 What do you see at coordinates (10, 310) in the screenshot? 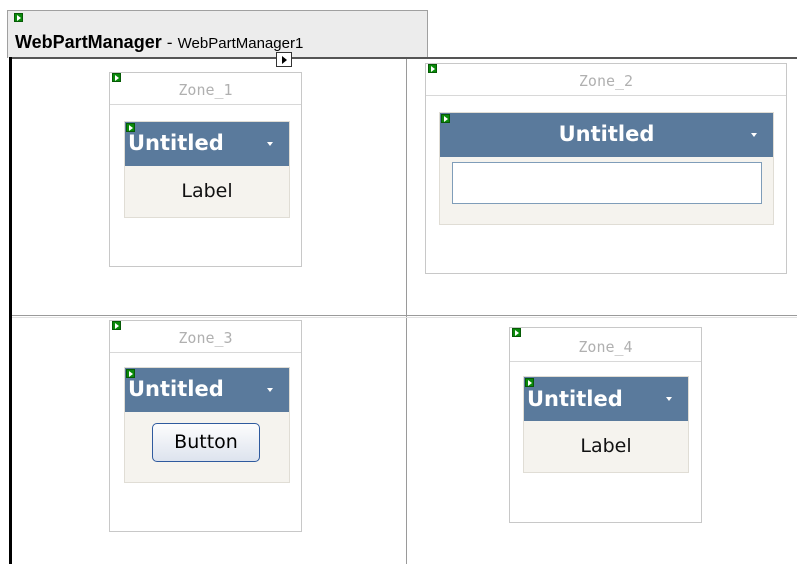
I see `table-border-left` at bounding box center [10, 310].